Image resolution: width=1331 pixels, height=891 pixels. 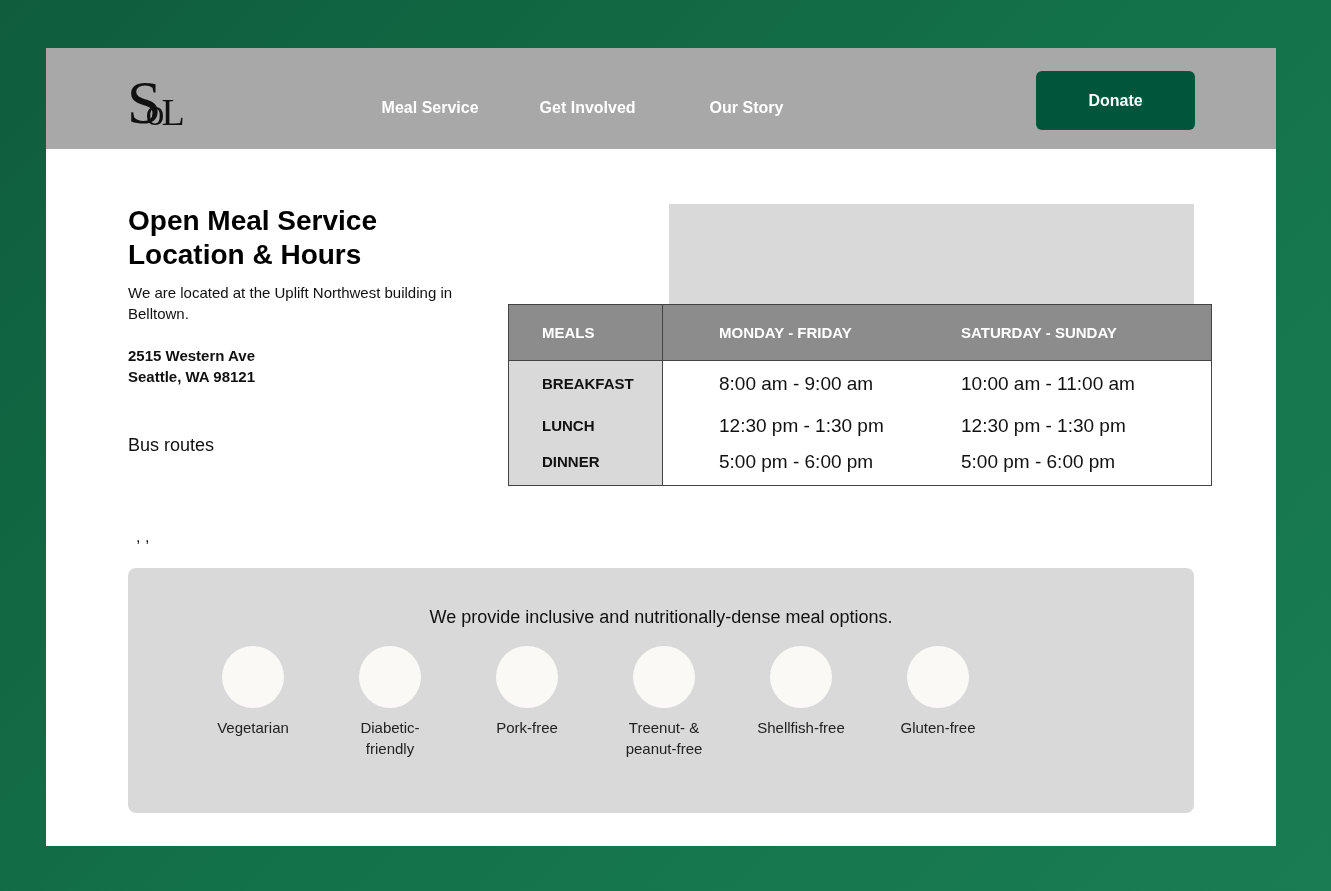 What do you see at coordinates (143, 536) in the screenshot?
I see `stray-text: , ,` at bounding box center [143, 536].